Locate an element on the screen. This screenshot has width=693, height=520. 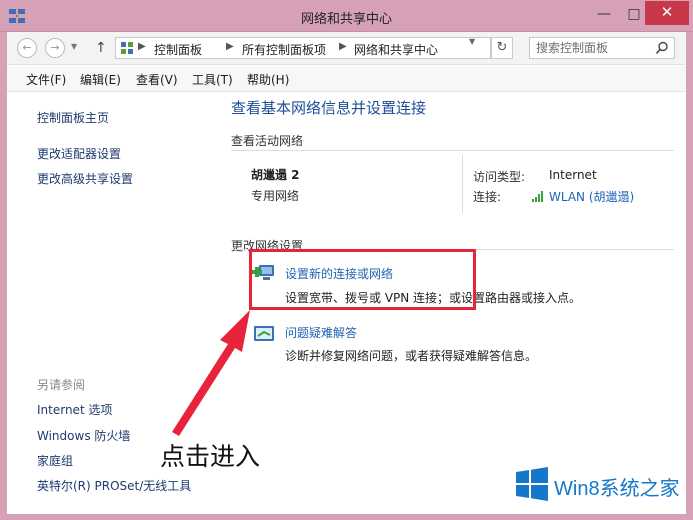
connection-label: 连接: is located at coordinates (487, 197).